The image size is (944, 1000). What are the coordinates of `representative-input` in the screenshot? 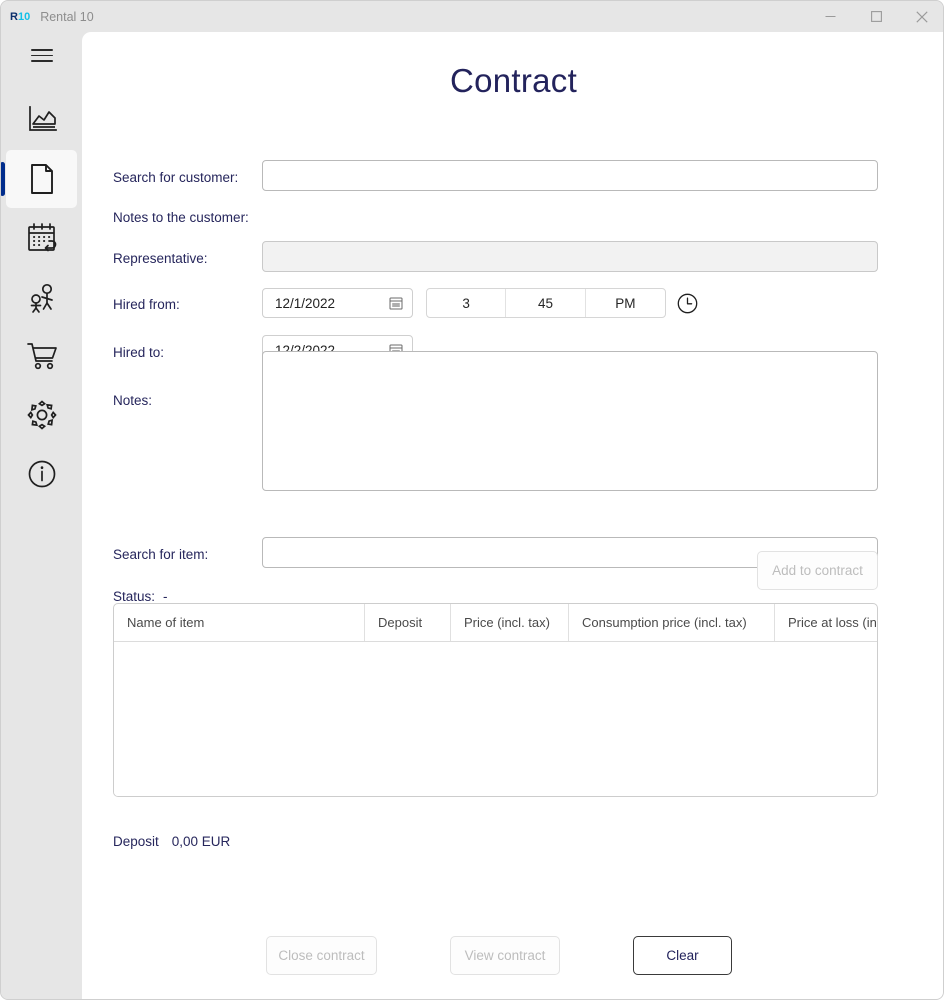 It's located at (570, 256).